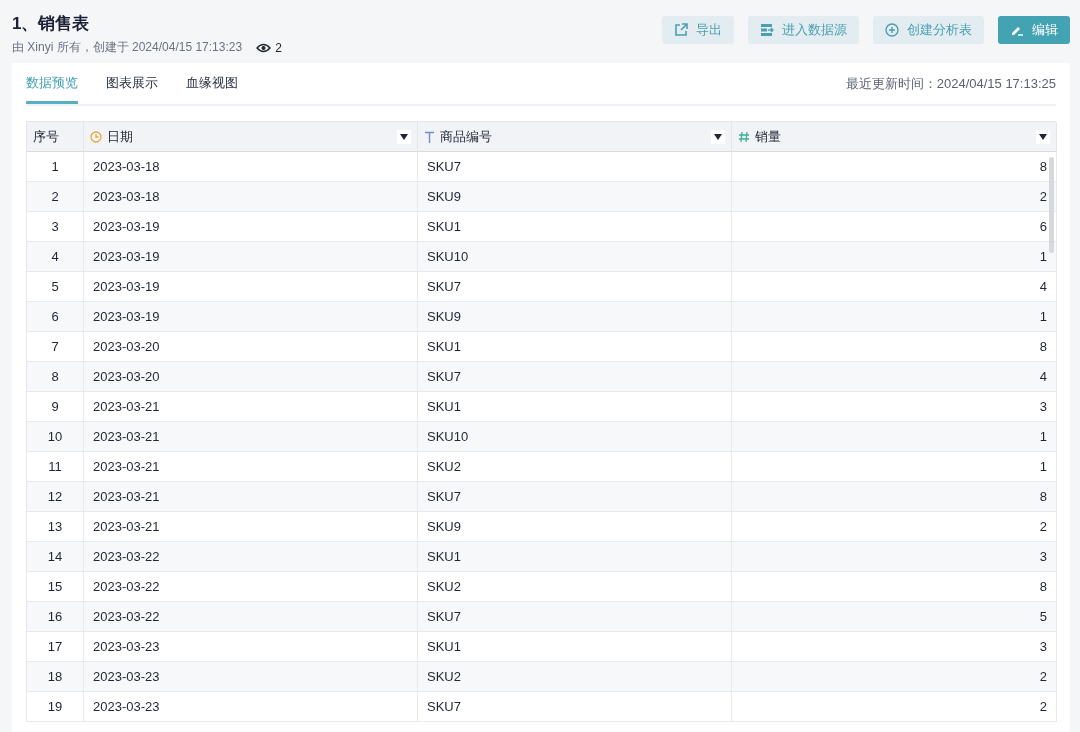 This screenshot has height=732, width=1080. I want to click on plus-circle-icon, so click(892, 30).